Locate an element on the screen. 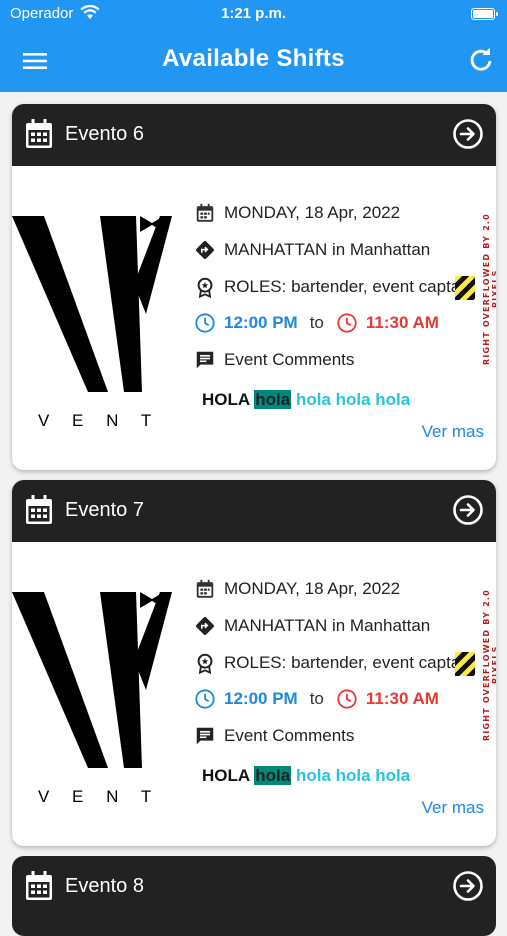 This screenshot has height=936, width=507. refresh-icon is located at coordinates (481, 60).